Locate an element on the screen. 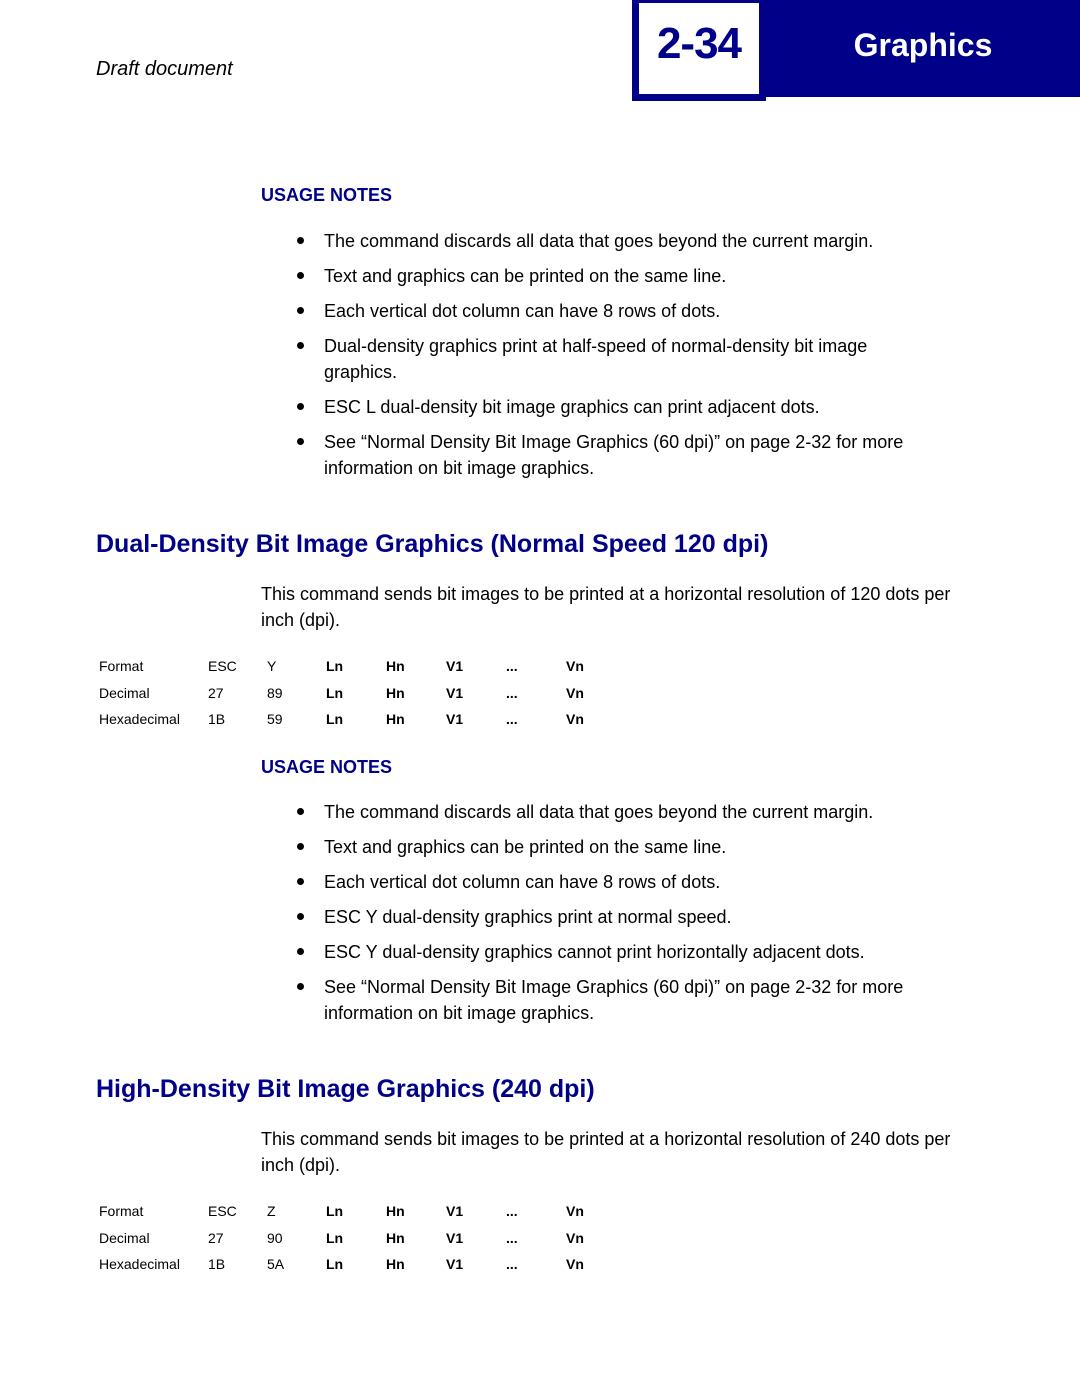 The height and width of the screenshot is (1397, 1080). table-cell: 5A is located at coordinates (276, 1264).